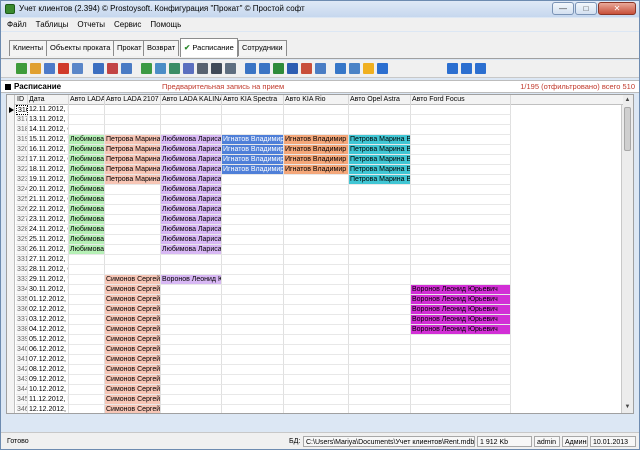 The width and height of the screenshot is (640, 450). What do you see at coordinates (146, 68) in the screenshot?
I see `refresh-icon` at bounding box center [146, 68].